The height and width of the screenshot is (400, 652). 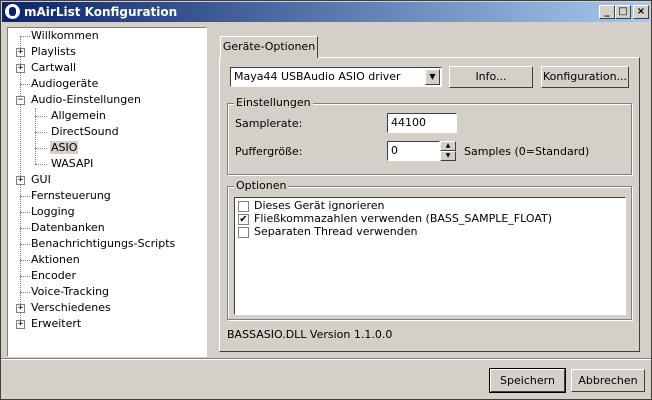 What do you see at coordinates (55, 260) in the screenshot?
I see `tree-item-aktionen: Aktionen` at bounding box center [55, 260].